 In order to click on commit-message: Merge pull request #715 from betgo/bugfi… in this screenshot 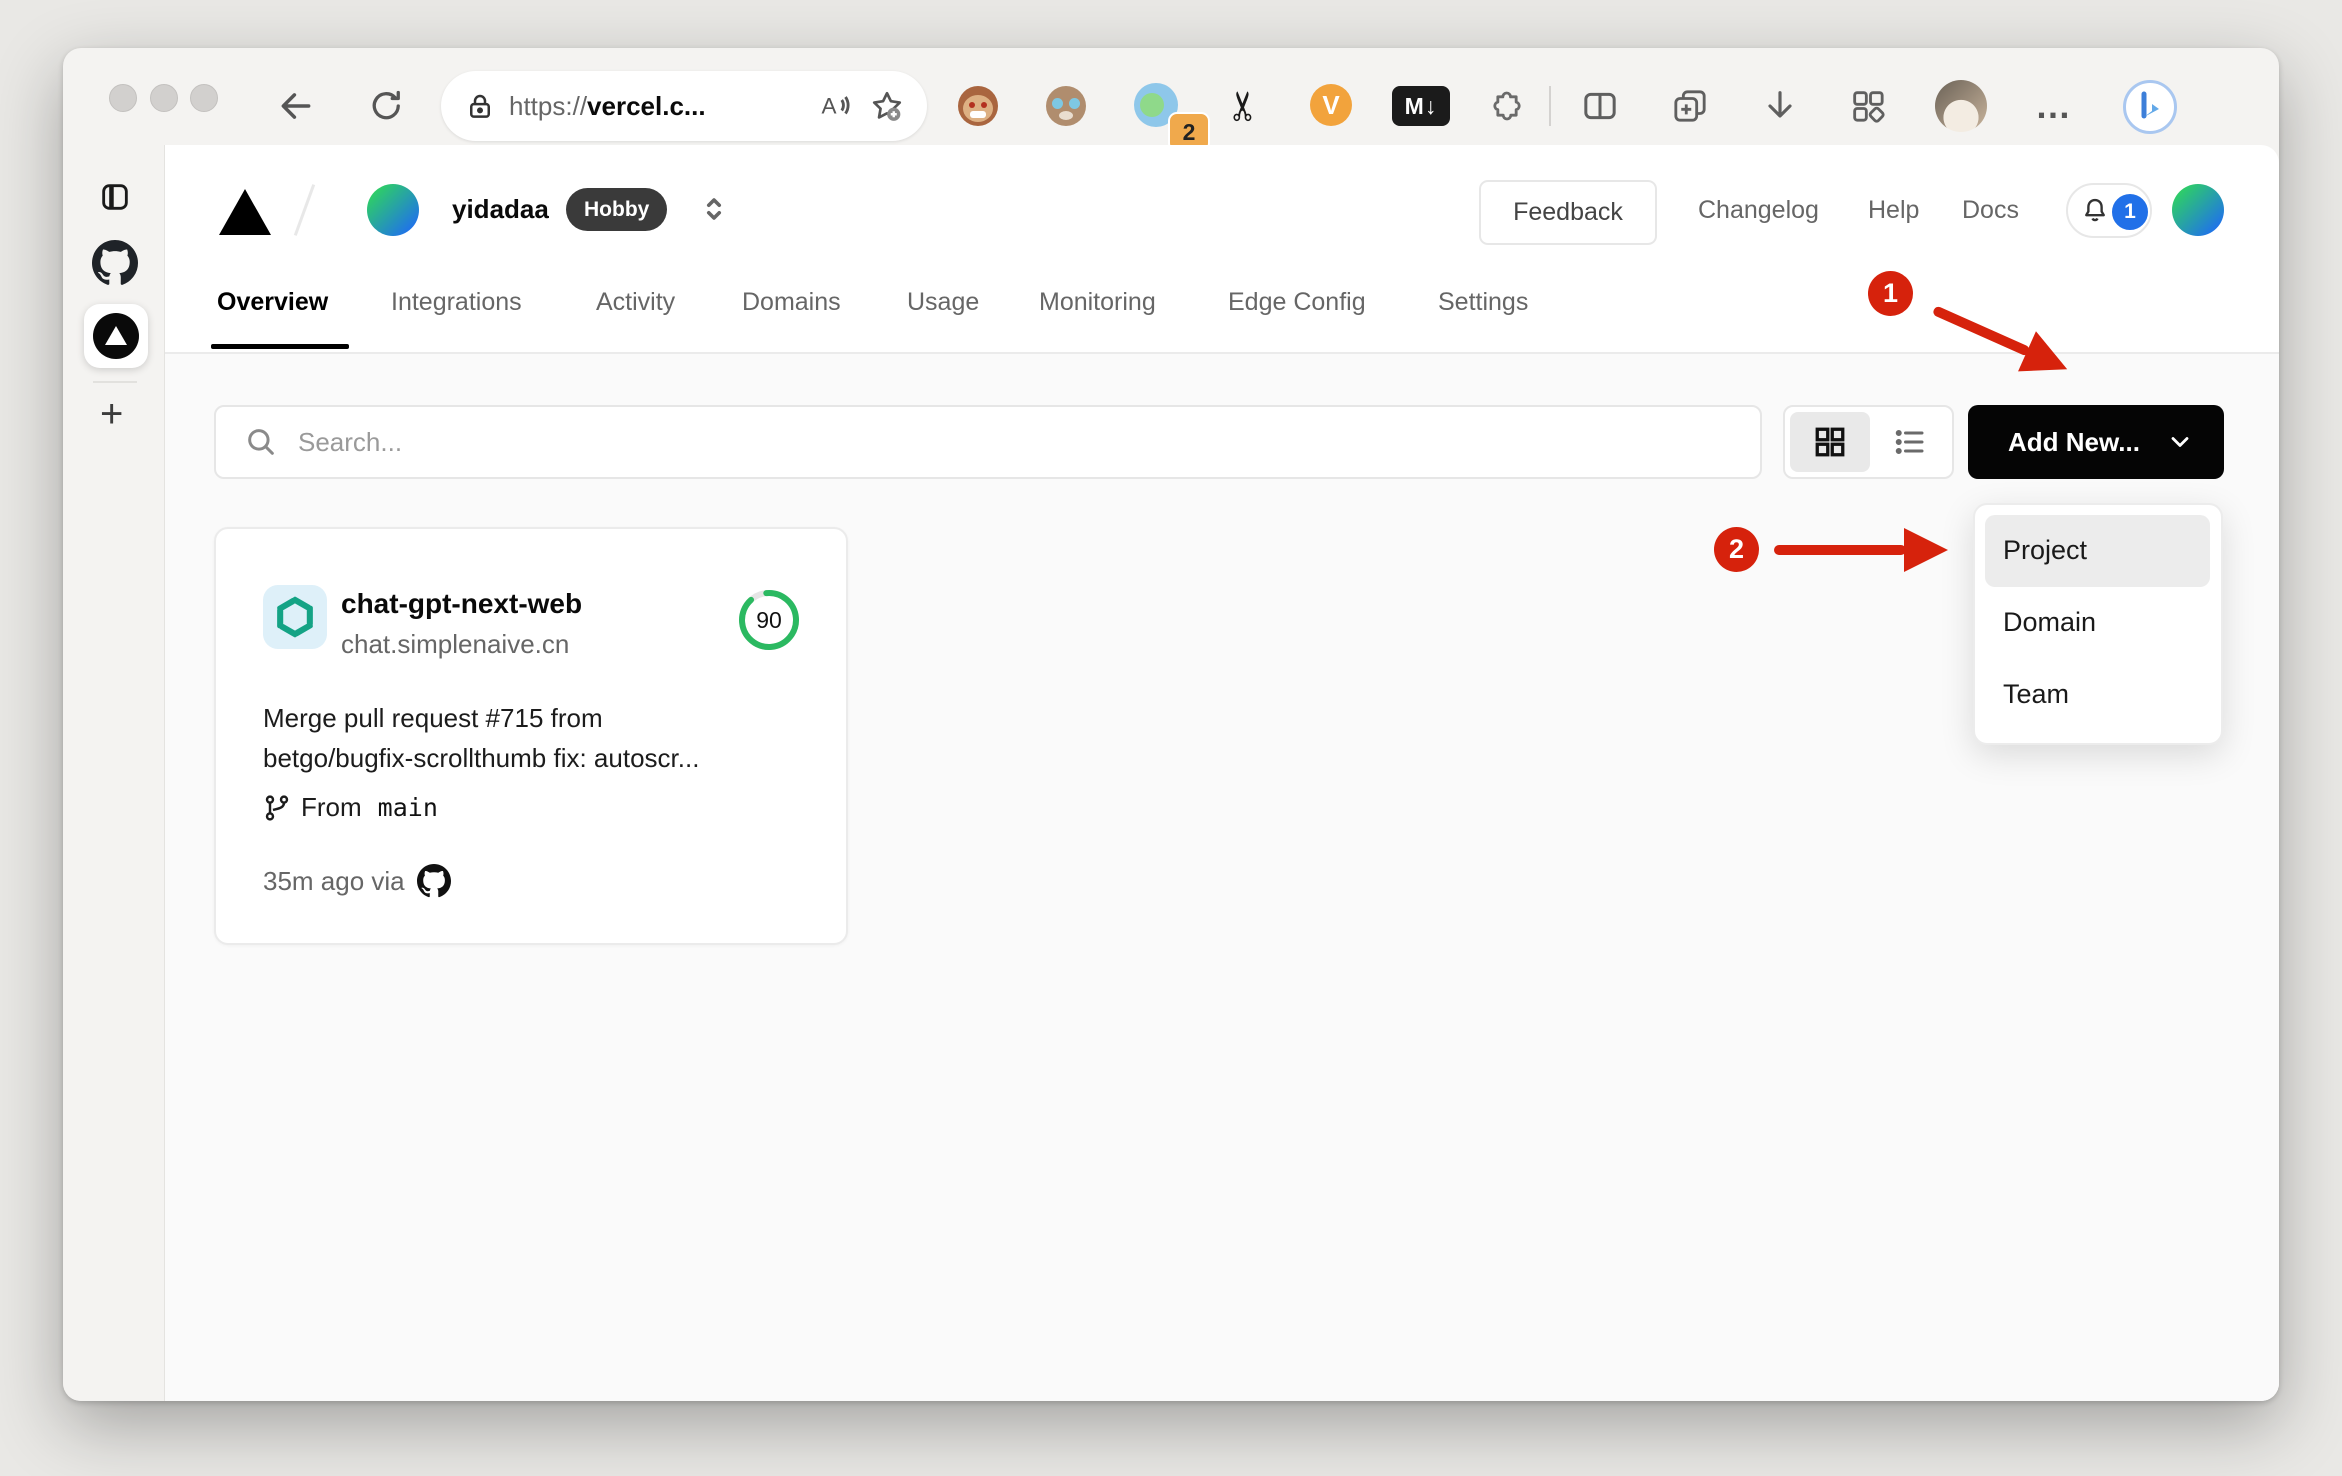, I will do `click(528, 738)`.